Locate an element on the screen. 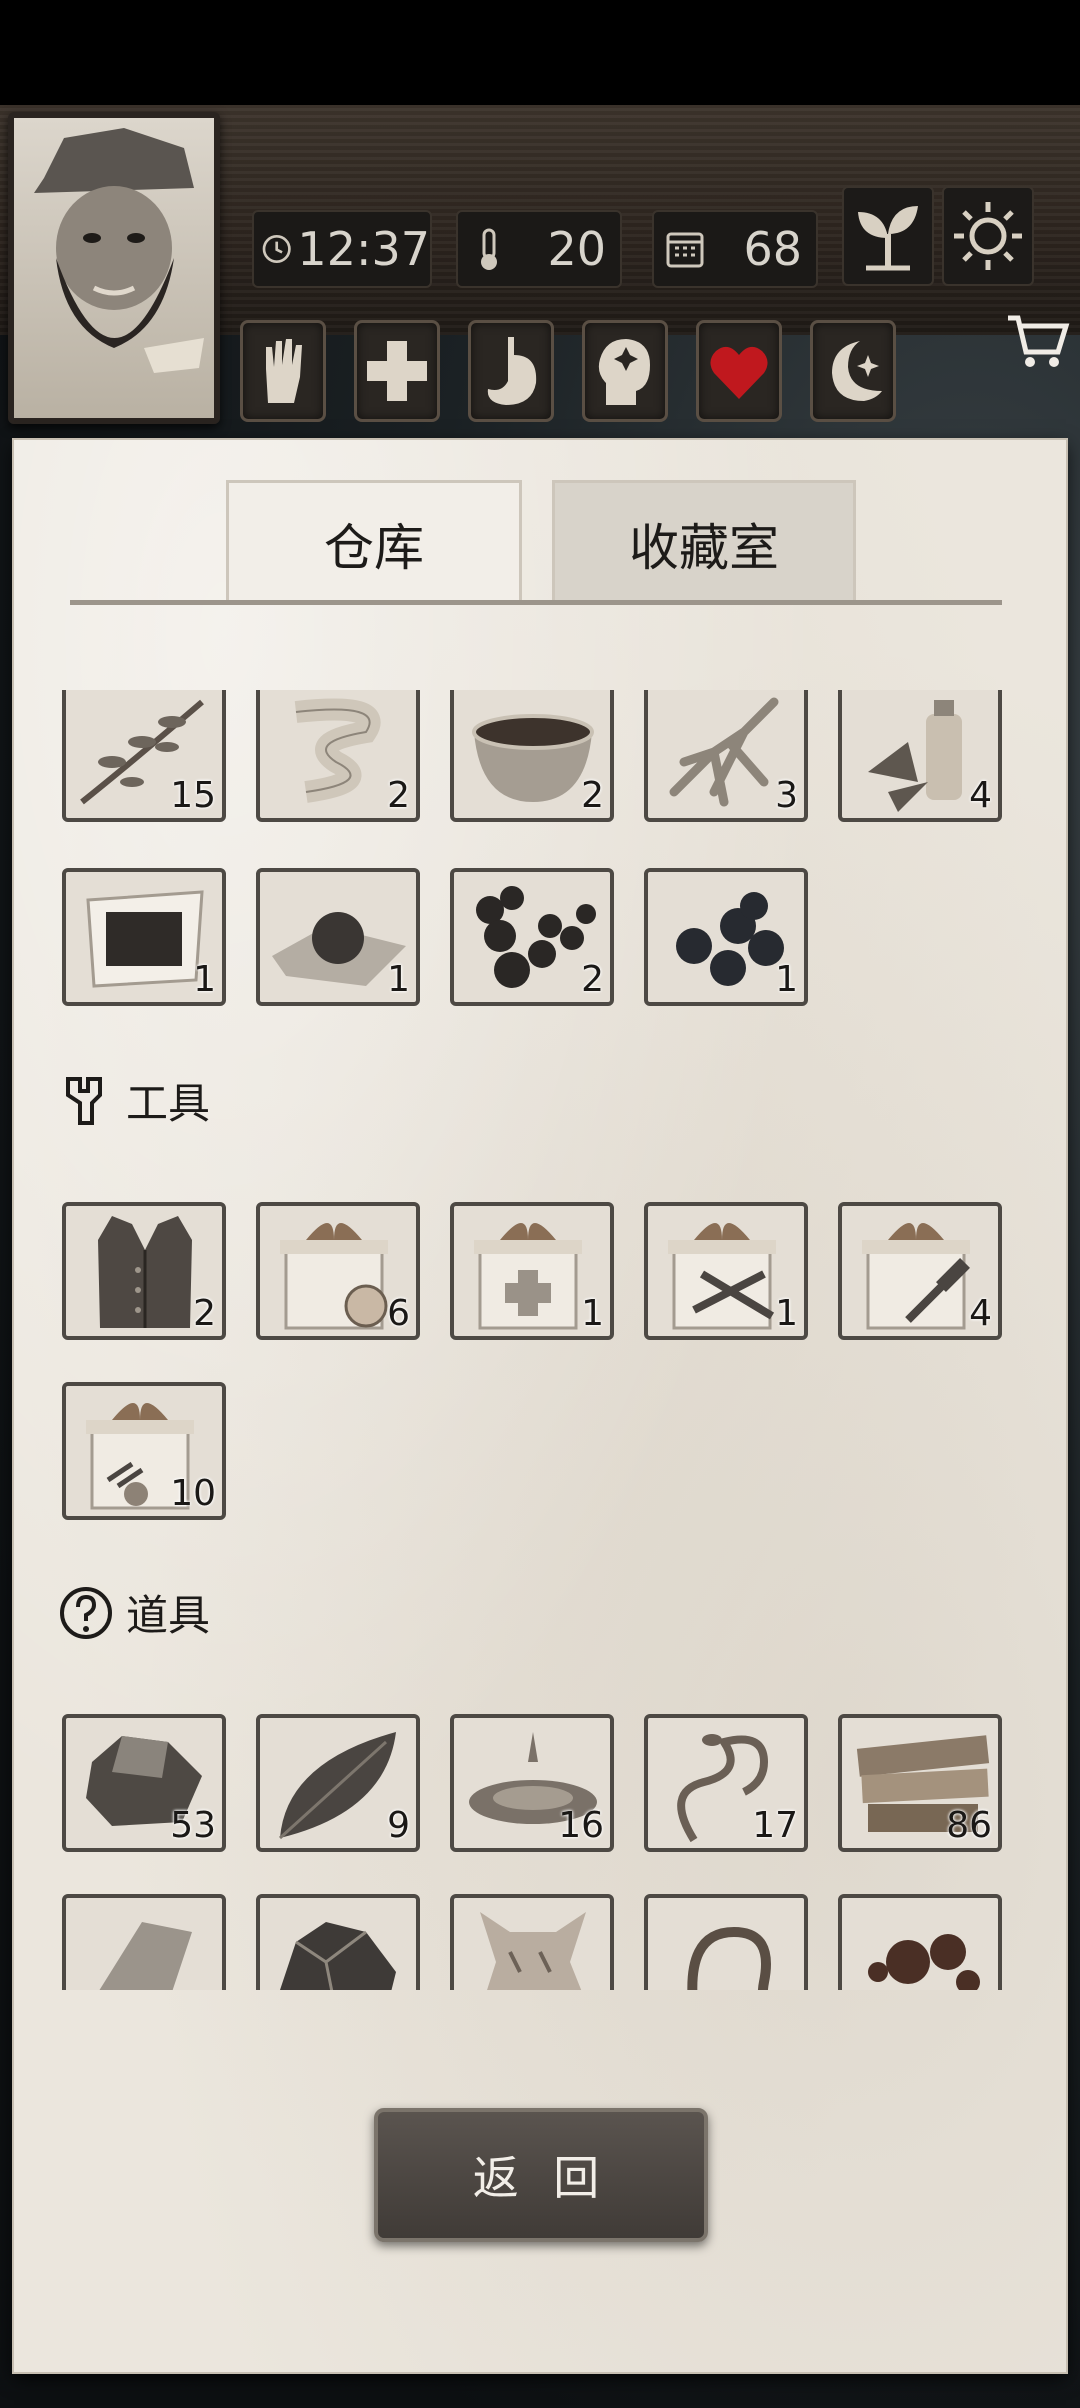 This screenshot has height=2408, width=1080. tab-collection: 收藏室 is located at coordinates (704, 542).